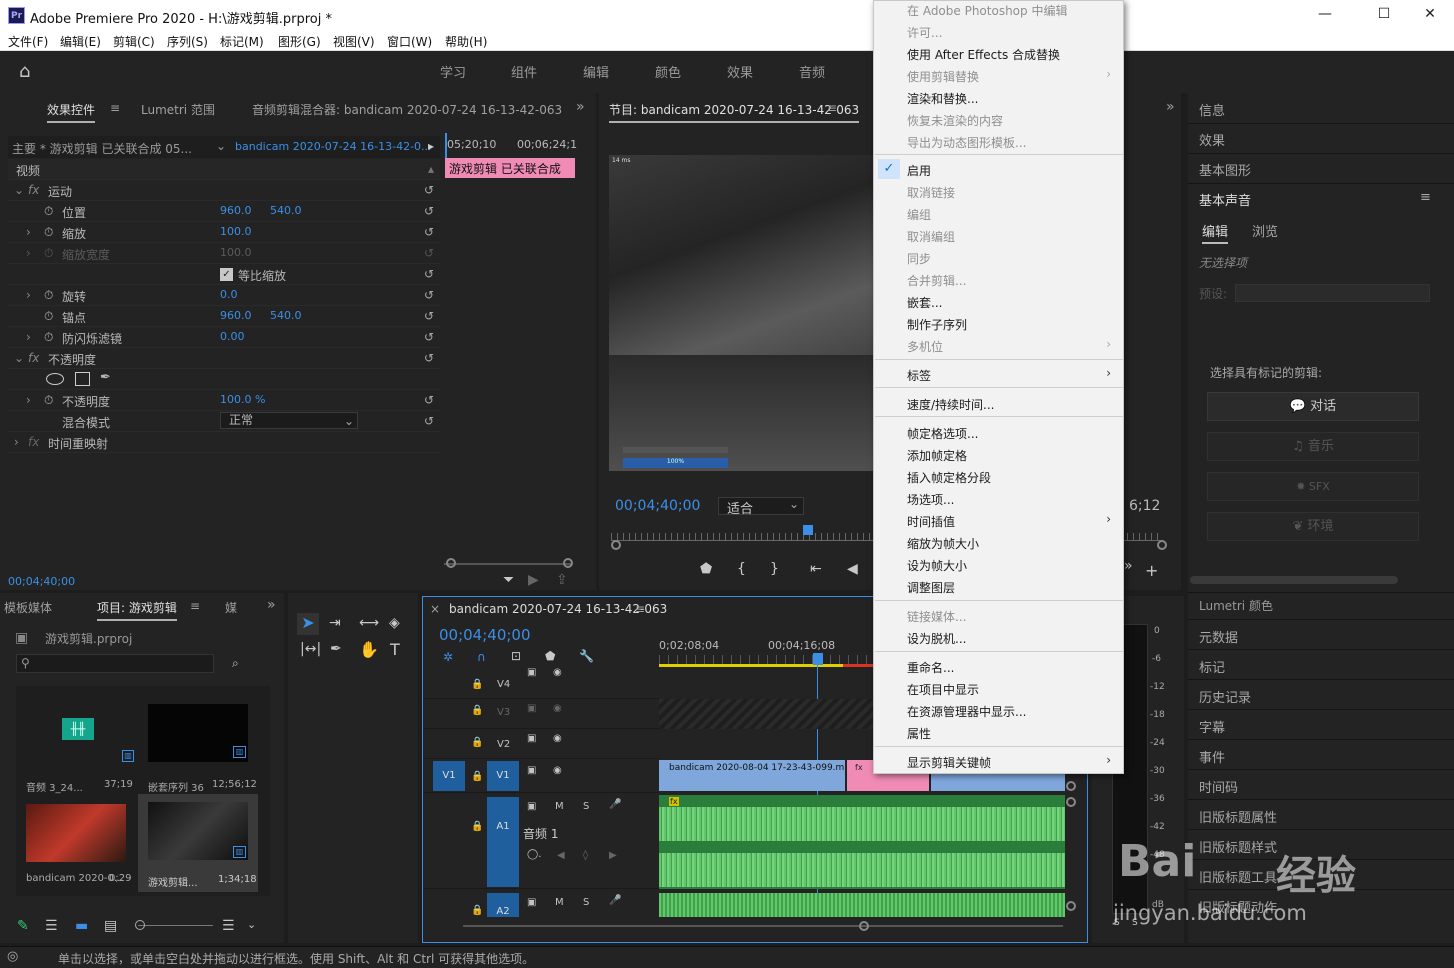 Image resolution: width=1454 pixels, height=968 pixels. Describe the element at coordinates (81, 740) in the screenshot. I see `project-thumb-audio: ╫╫ ▥` at that location.